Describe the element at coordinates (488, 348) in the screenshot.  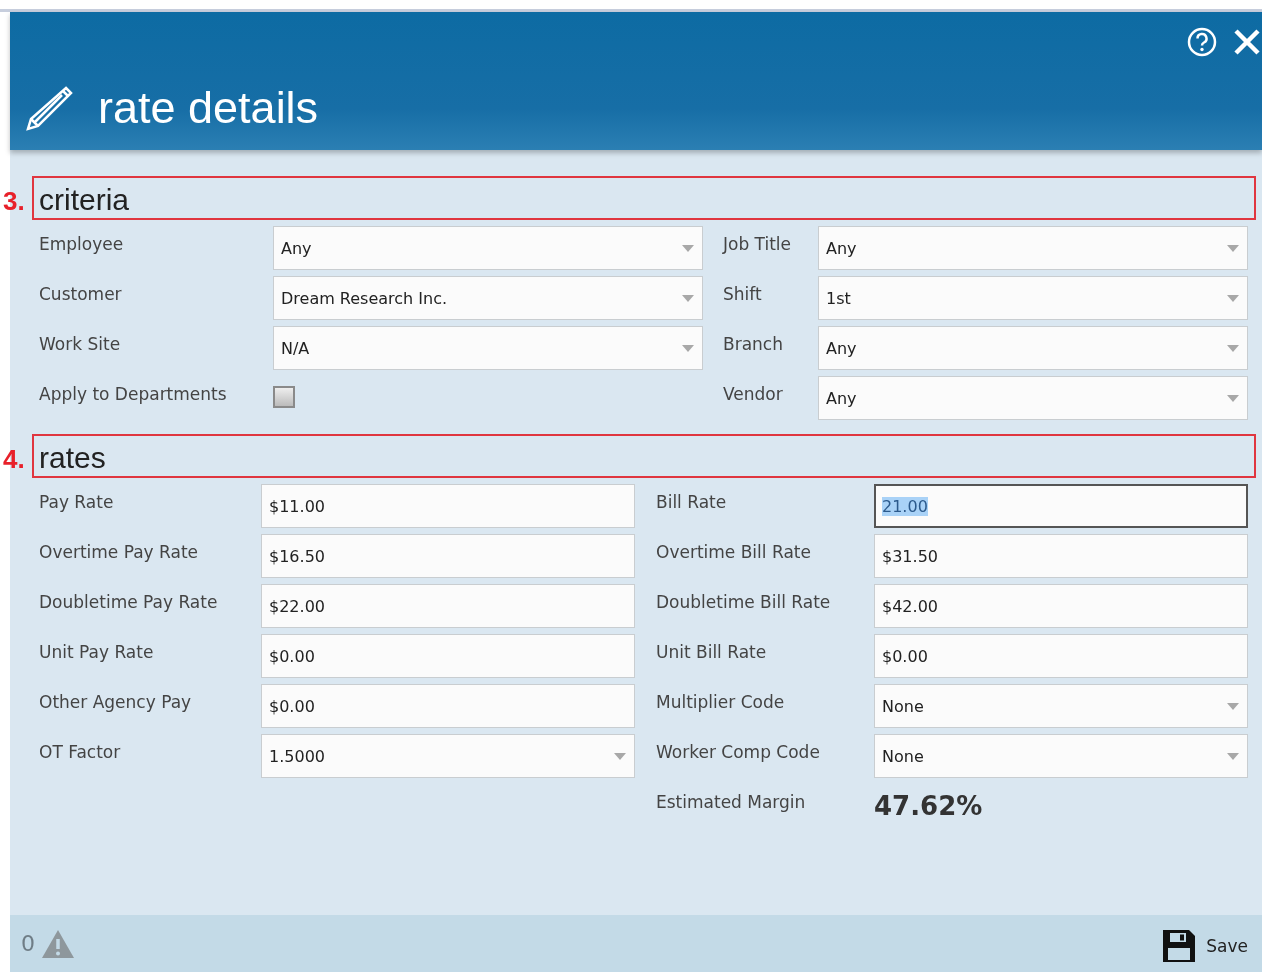
I see `dropdown-field: N/A` at that location.